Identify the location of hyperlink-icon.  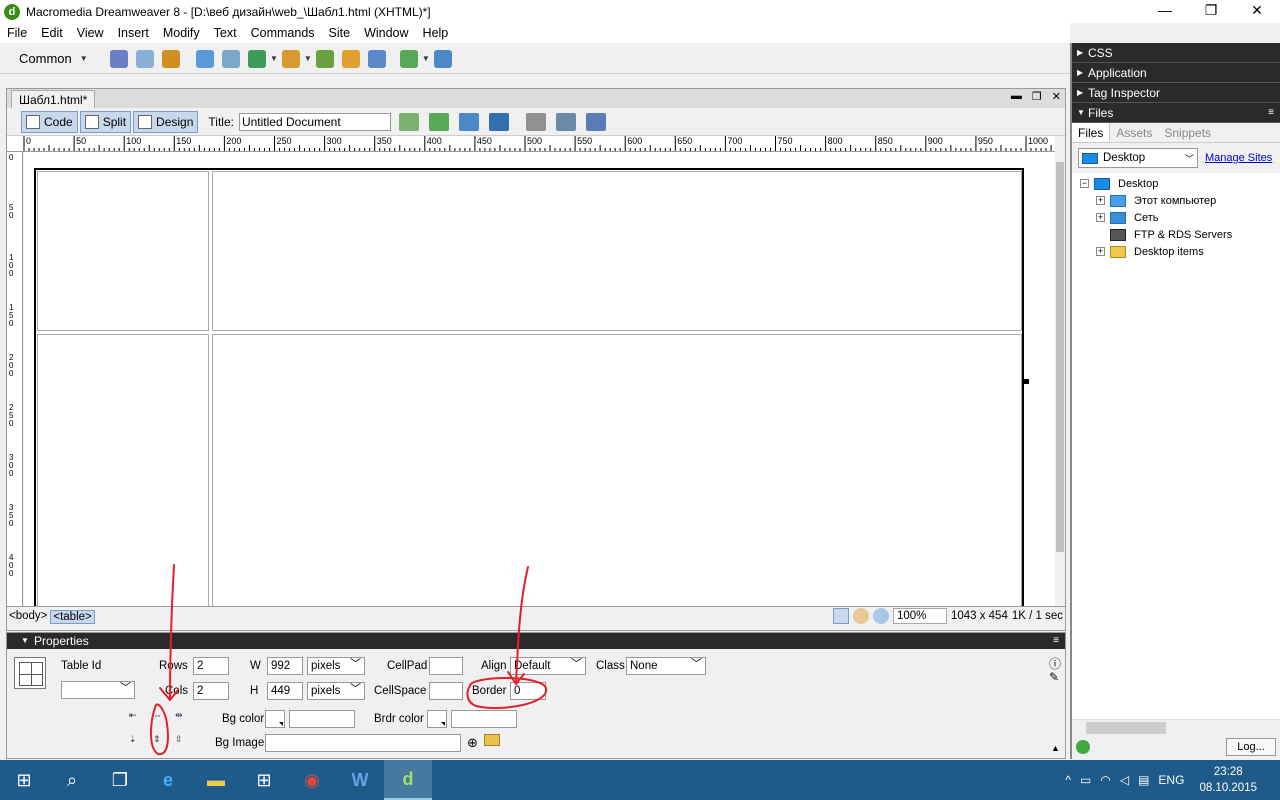
(119, 58).